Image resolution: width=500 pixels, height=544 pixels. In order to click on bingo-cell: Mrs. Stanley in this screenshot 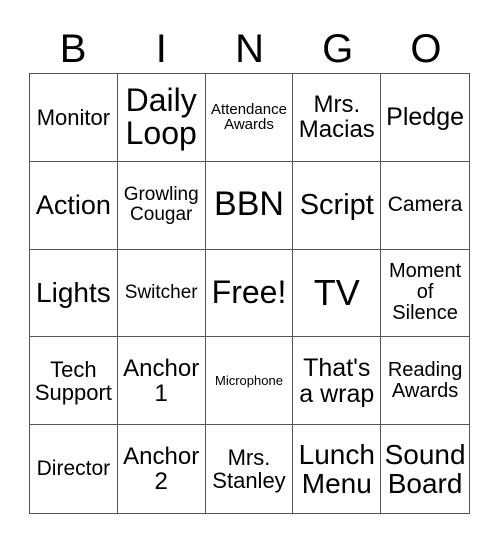, I will do `click(250, 469)`.